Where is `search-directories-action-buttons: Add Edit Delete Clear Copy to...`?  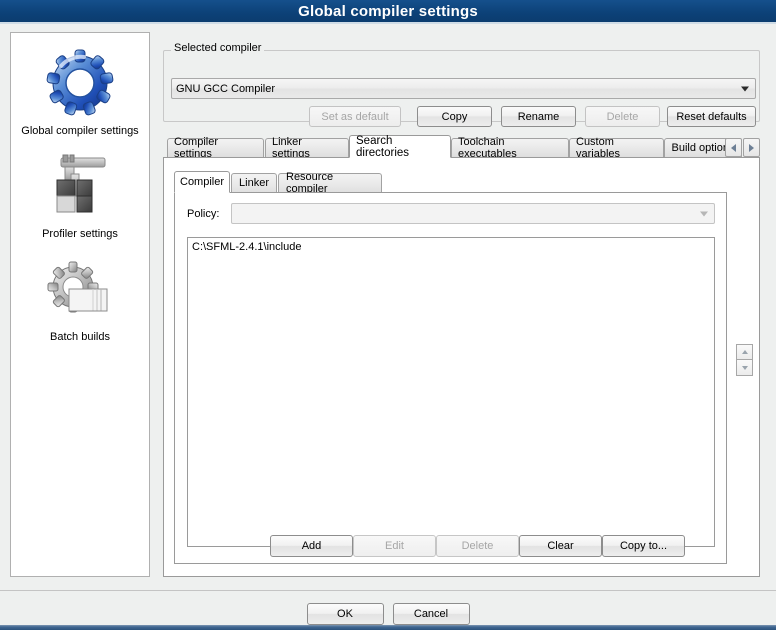 search-directories-action-buttons: Add Edit Delete Clear Copy to... is located at coordinates (462, 548).